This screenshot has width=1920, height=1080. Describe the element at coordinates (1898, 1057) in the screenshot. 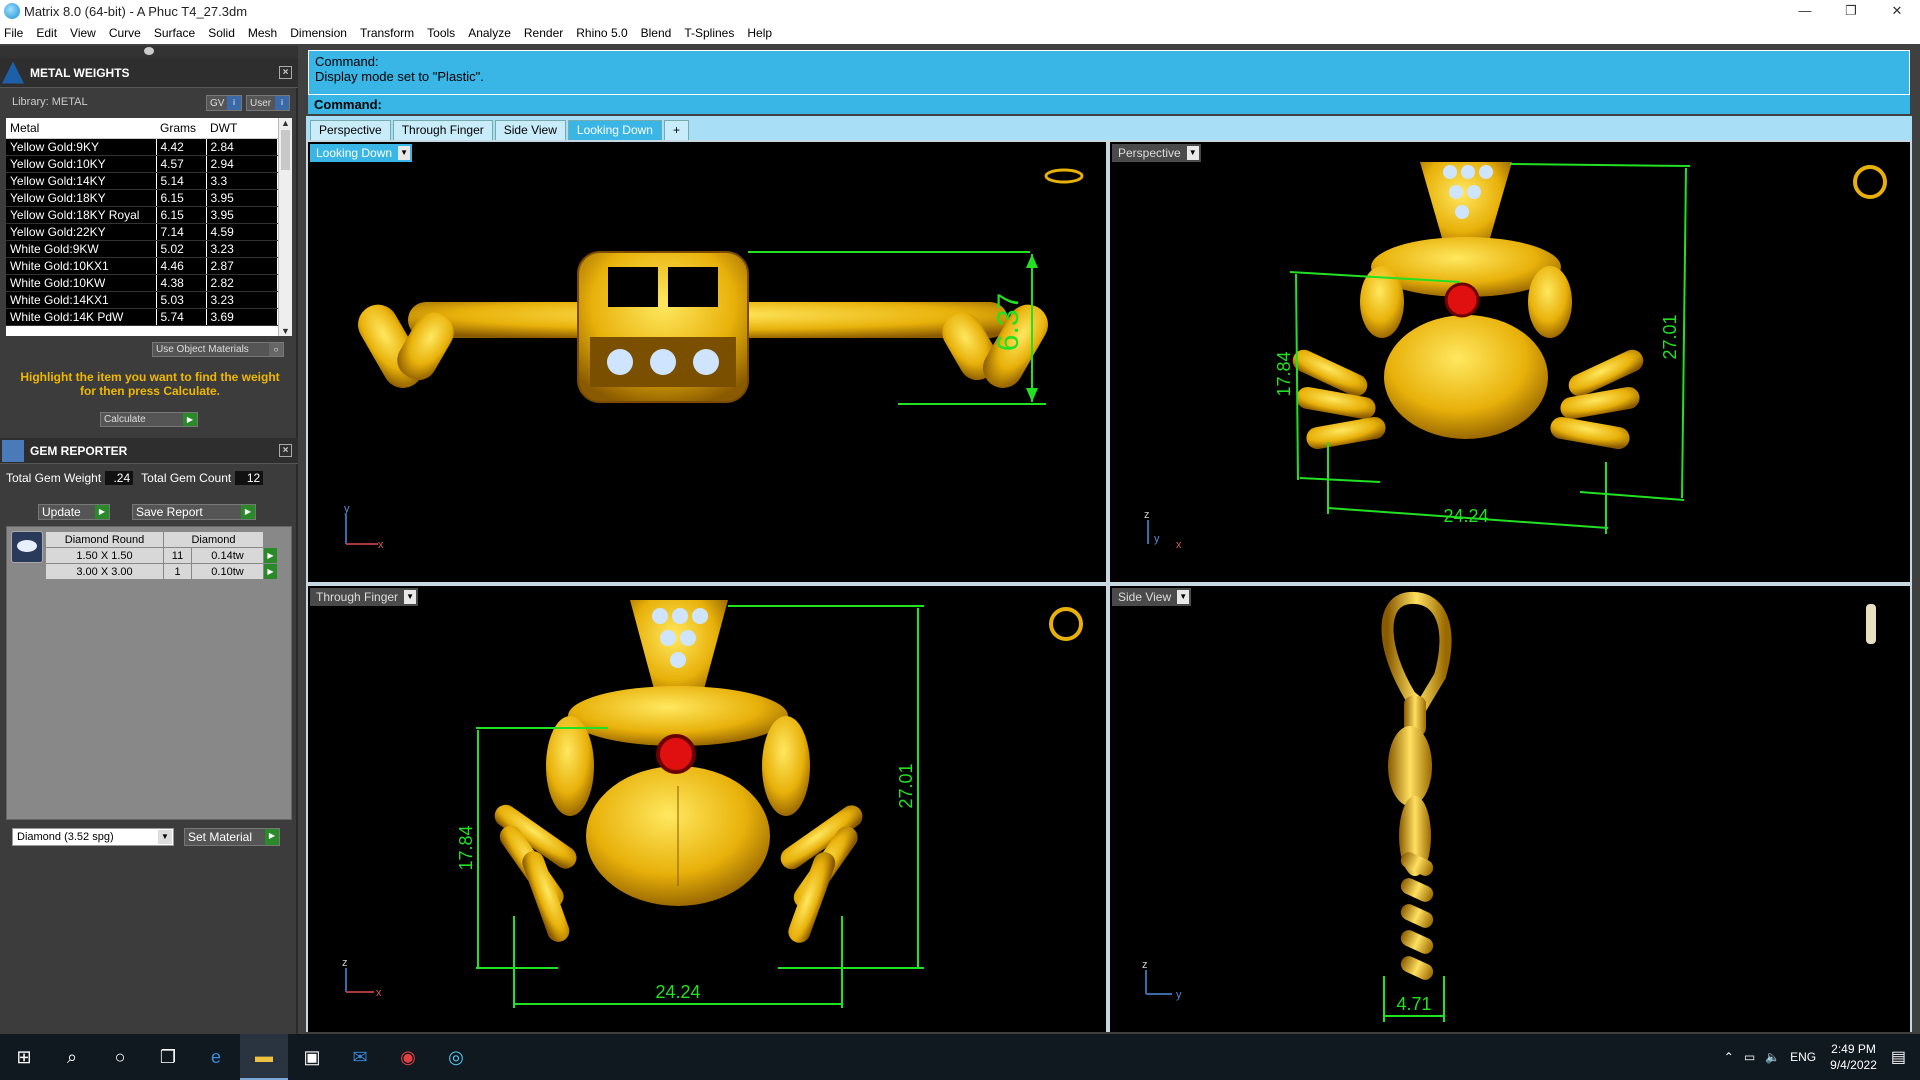

I see `notification-icon: ▤` at that location.